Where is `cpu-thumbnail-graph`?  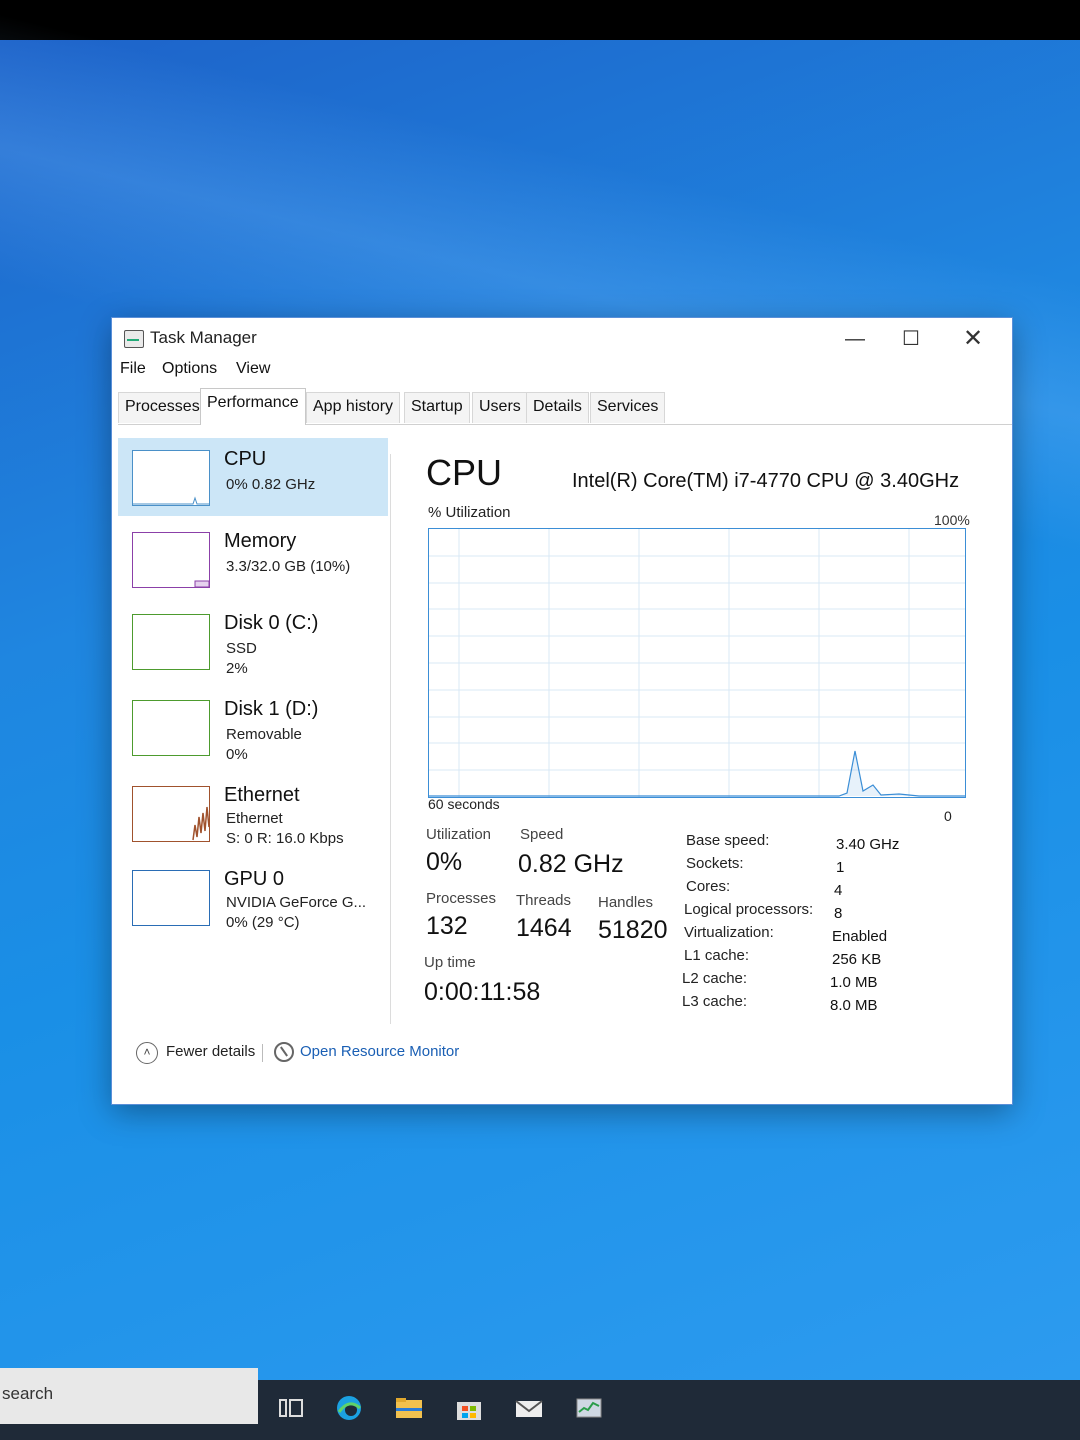 cpu-thumbnail-graph is located at coordinates (171, 478).